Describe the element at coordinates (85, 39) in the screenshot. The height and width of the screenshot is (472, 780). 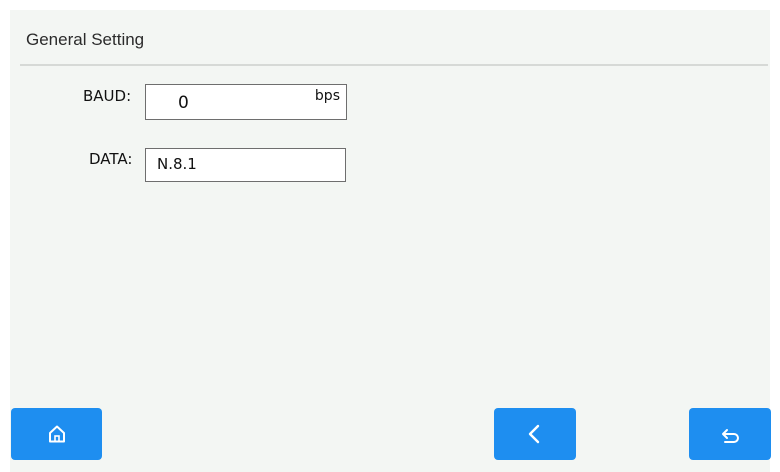
I see `page-title: General Setting` at that location.